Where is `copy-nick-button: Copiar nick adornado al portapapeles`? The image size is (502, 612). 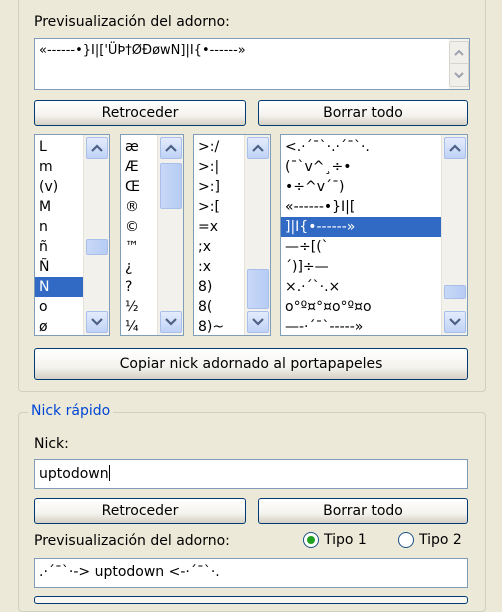 copy-nick-button: Copiar nick adornado al portapapeles is located at coordinates (251, 364).